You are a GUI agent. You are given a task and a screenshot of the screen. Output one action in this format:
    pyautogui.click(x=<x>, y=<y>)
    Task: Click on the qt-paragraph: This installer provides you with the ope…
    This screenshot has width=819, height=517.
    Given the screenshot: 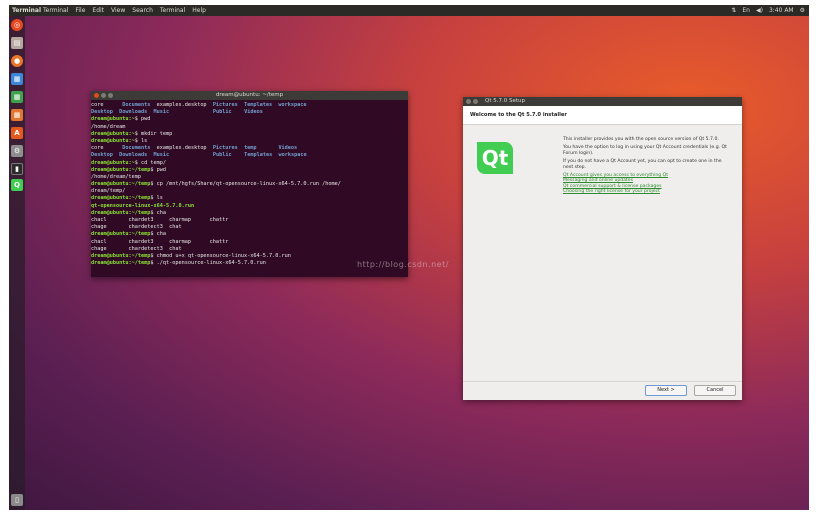 What is the action you would take?
    pyautogui.click(x=641, y=139)
    